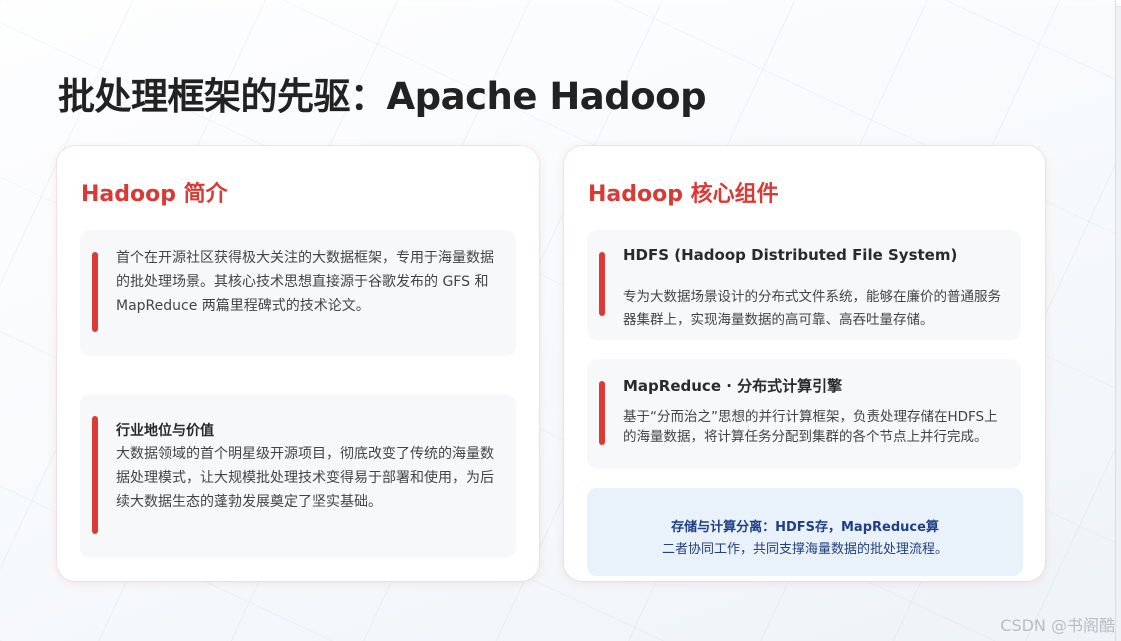  I want to click on summary-line-1: 存储与计算分离：HDFS存，MapReduce算, so click(805, 527).